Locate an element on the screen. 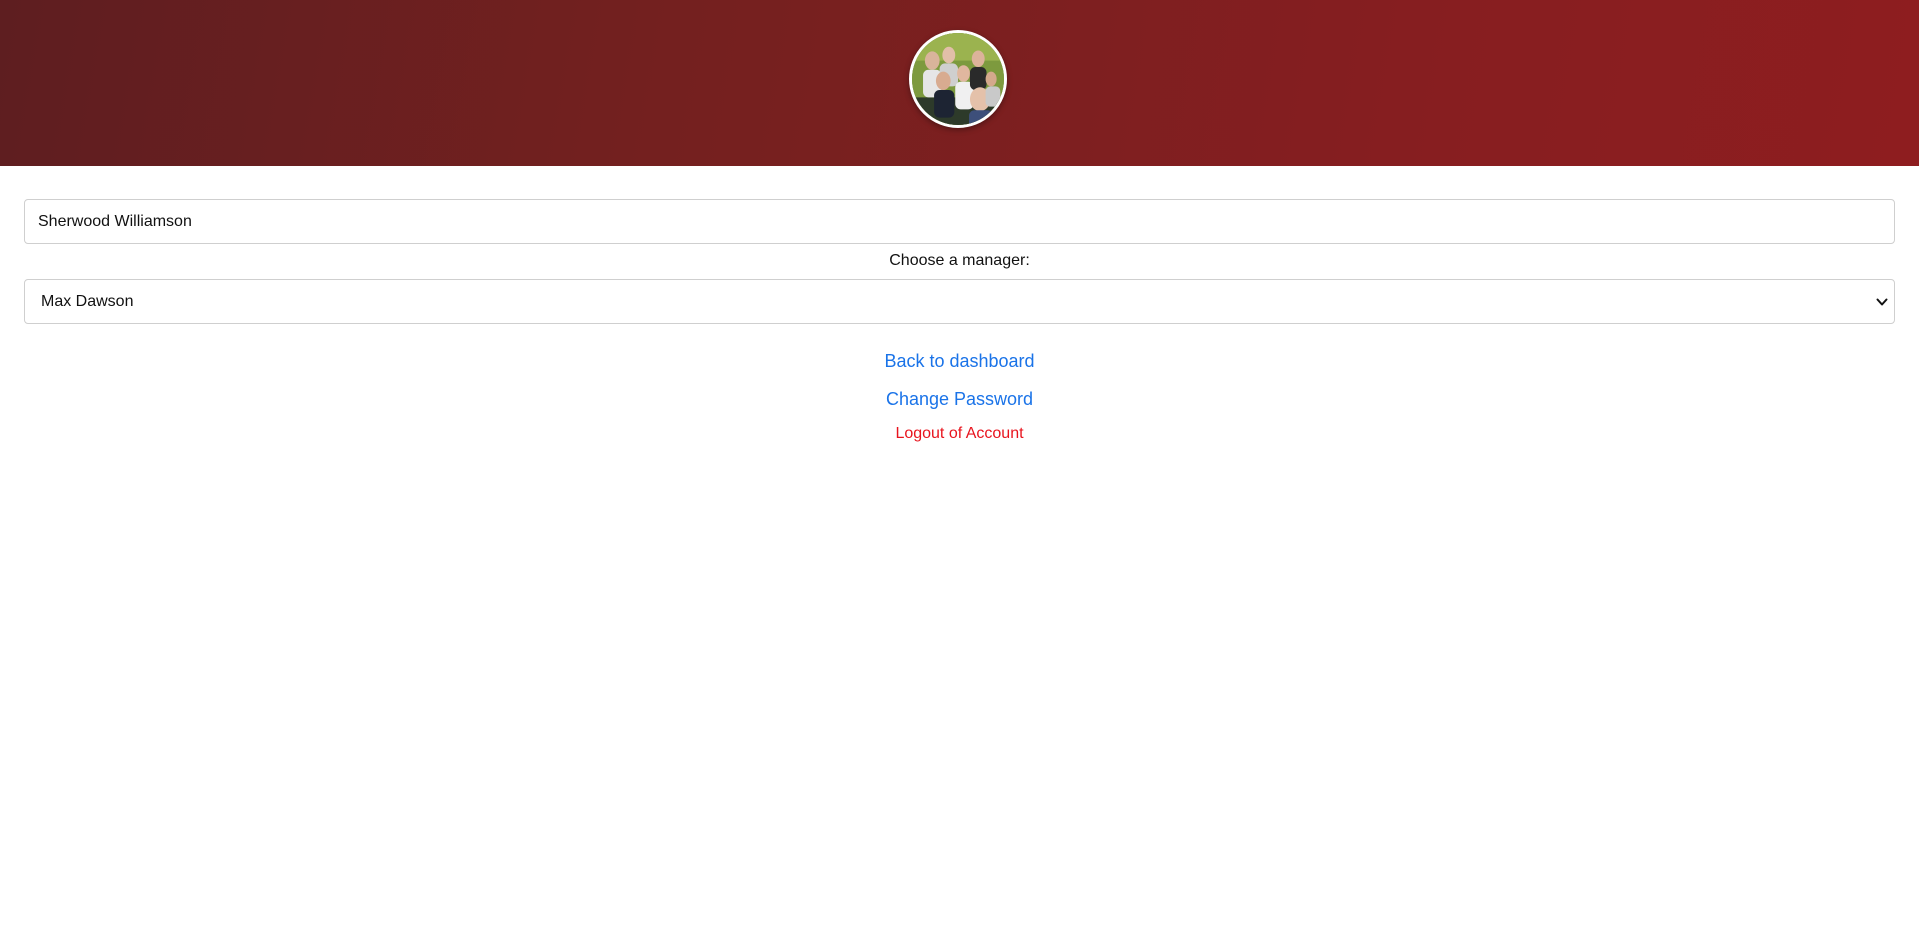 The width and height of the screenshot is (1919, 944). back-to-dashboard-label: Back to dashboard is located at coordinates (959, 361).